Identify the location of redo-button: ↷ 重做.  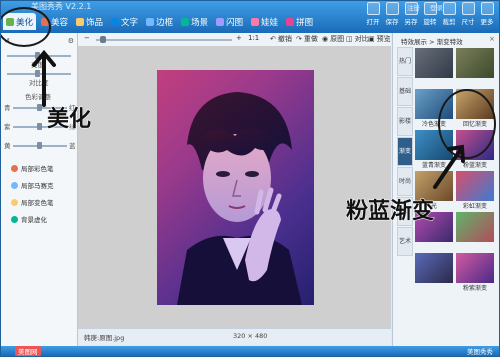
(307, 39).